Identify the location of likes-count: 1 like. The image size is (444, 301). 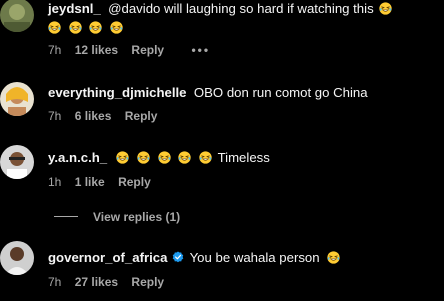
(90, 182).